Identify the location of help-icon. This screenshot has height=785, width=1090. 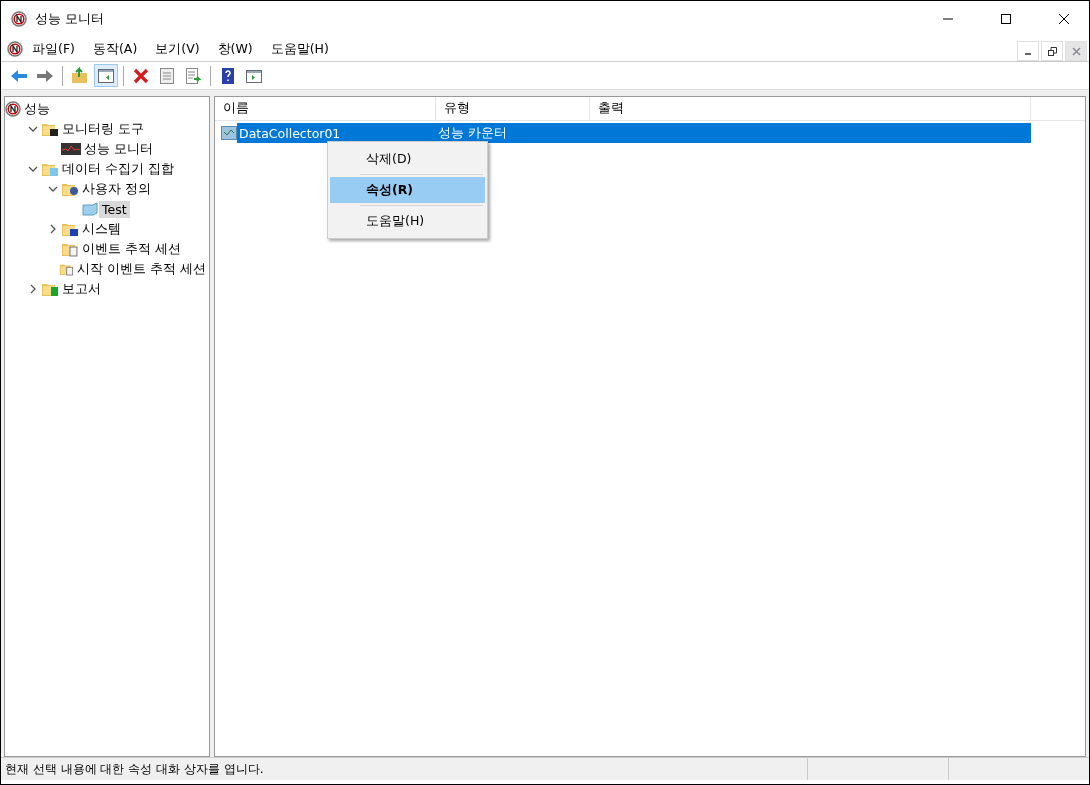
(228, 75).